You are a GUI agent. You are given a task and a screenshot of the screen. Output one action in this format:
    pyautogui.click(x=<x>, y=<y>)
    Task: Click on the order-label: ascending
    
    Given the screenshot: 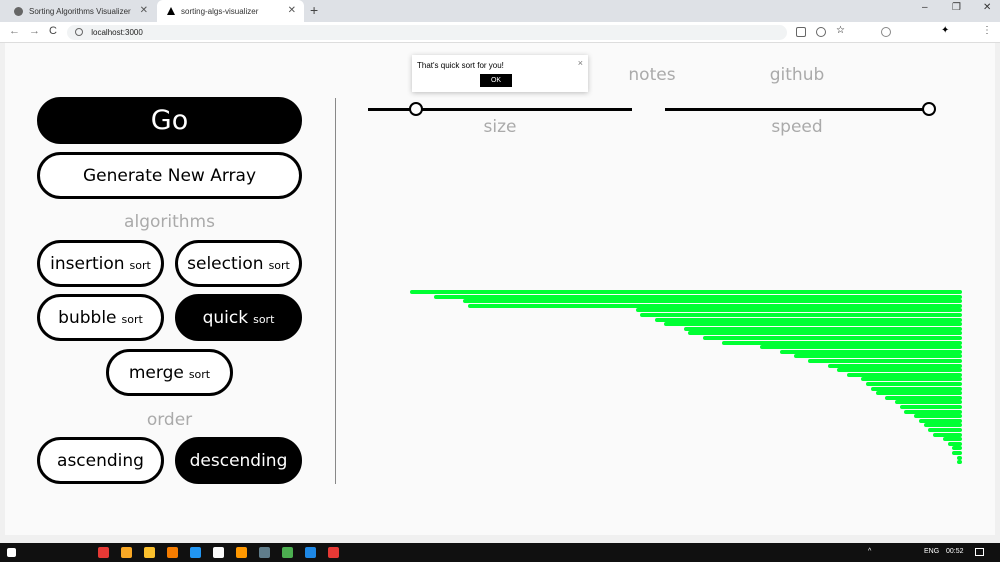 What is the action you would take?
    pyautogui.click(x=100, y=460)
    